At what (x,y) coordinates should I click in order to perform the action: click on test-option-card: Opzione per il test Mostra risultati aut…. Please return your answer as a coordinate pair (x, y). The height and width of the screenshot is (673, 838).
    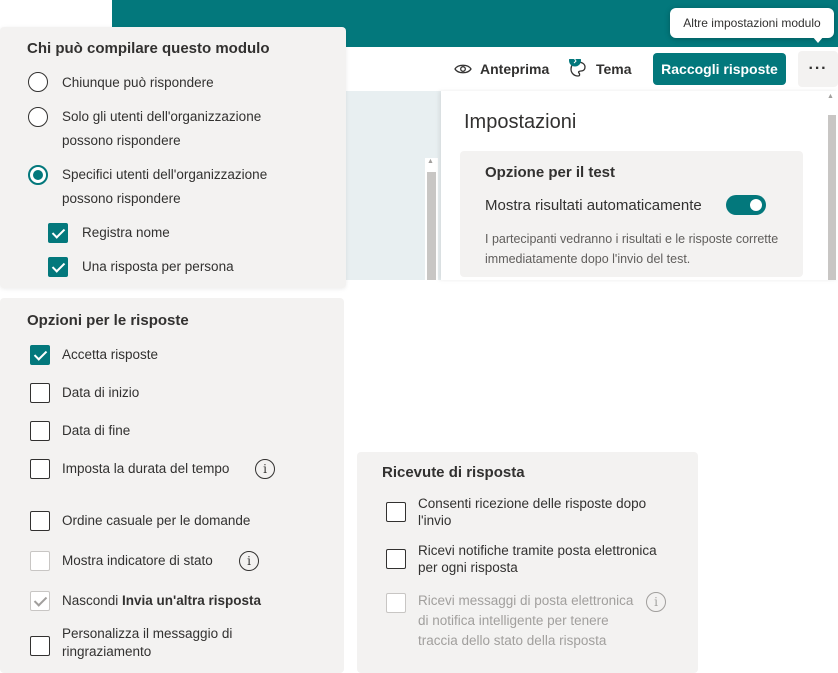
    Looking at the image, I should click on (631, 214).